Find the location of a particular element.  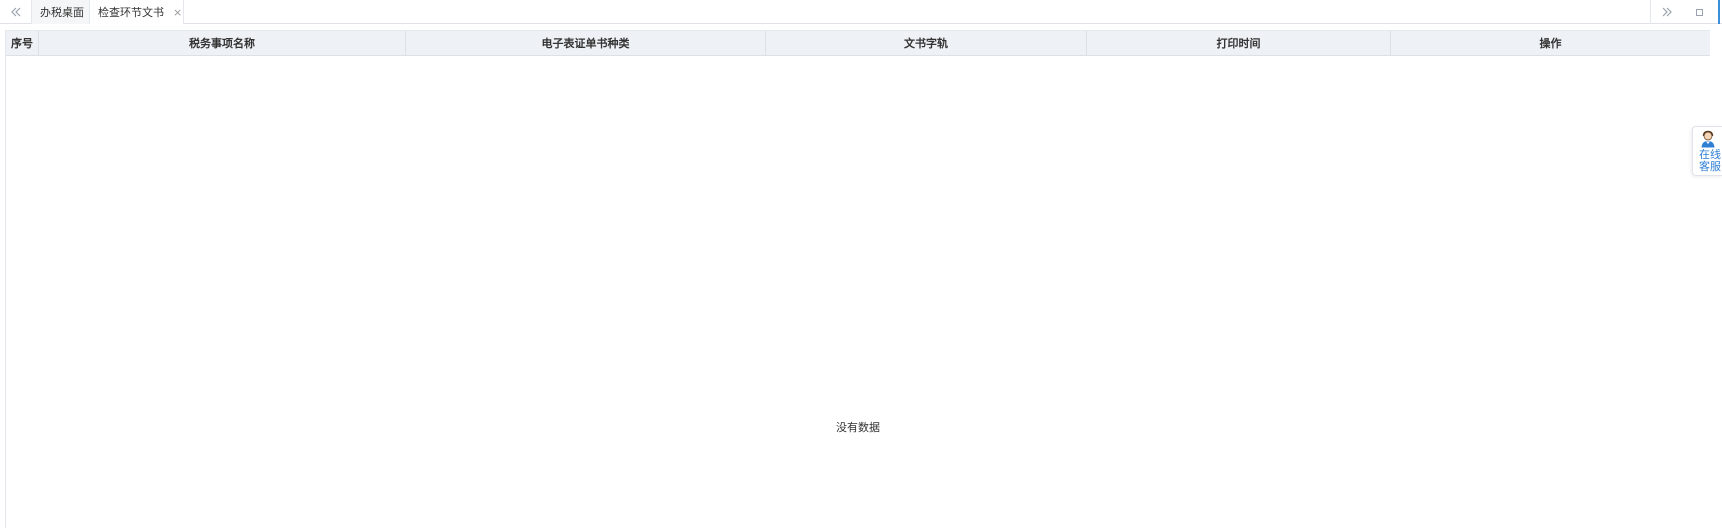

online-service-button: 在线 客服 is located at coordinates (1707, 151).